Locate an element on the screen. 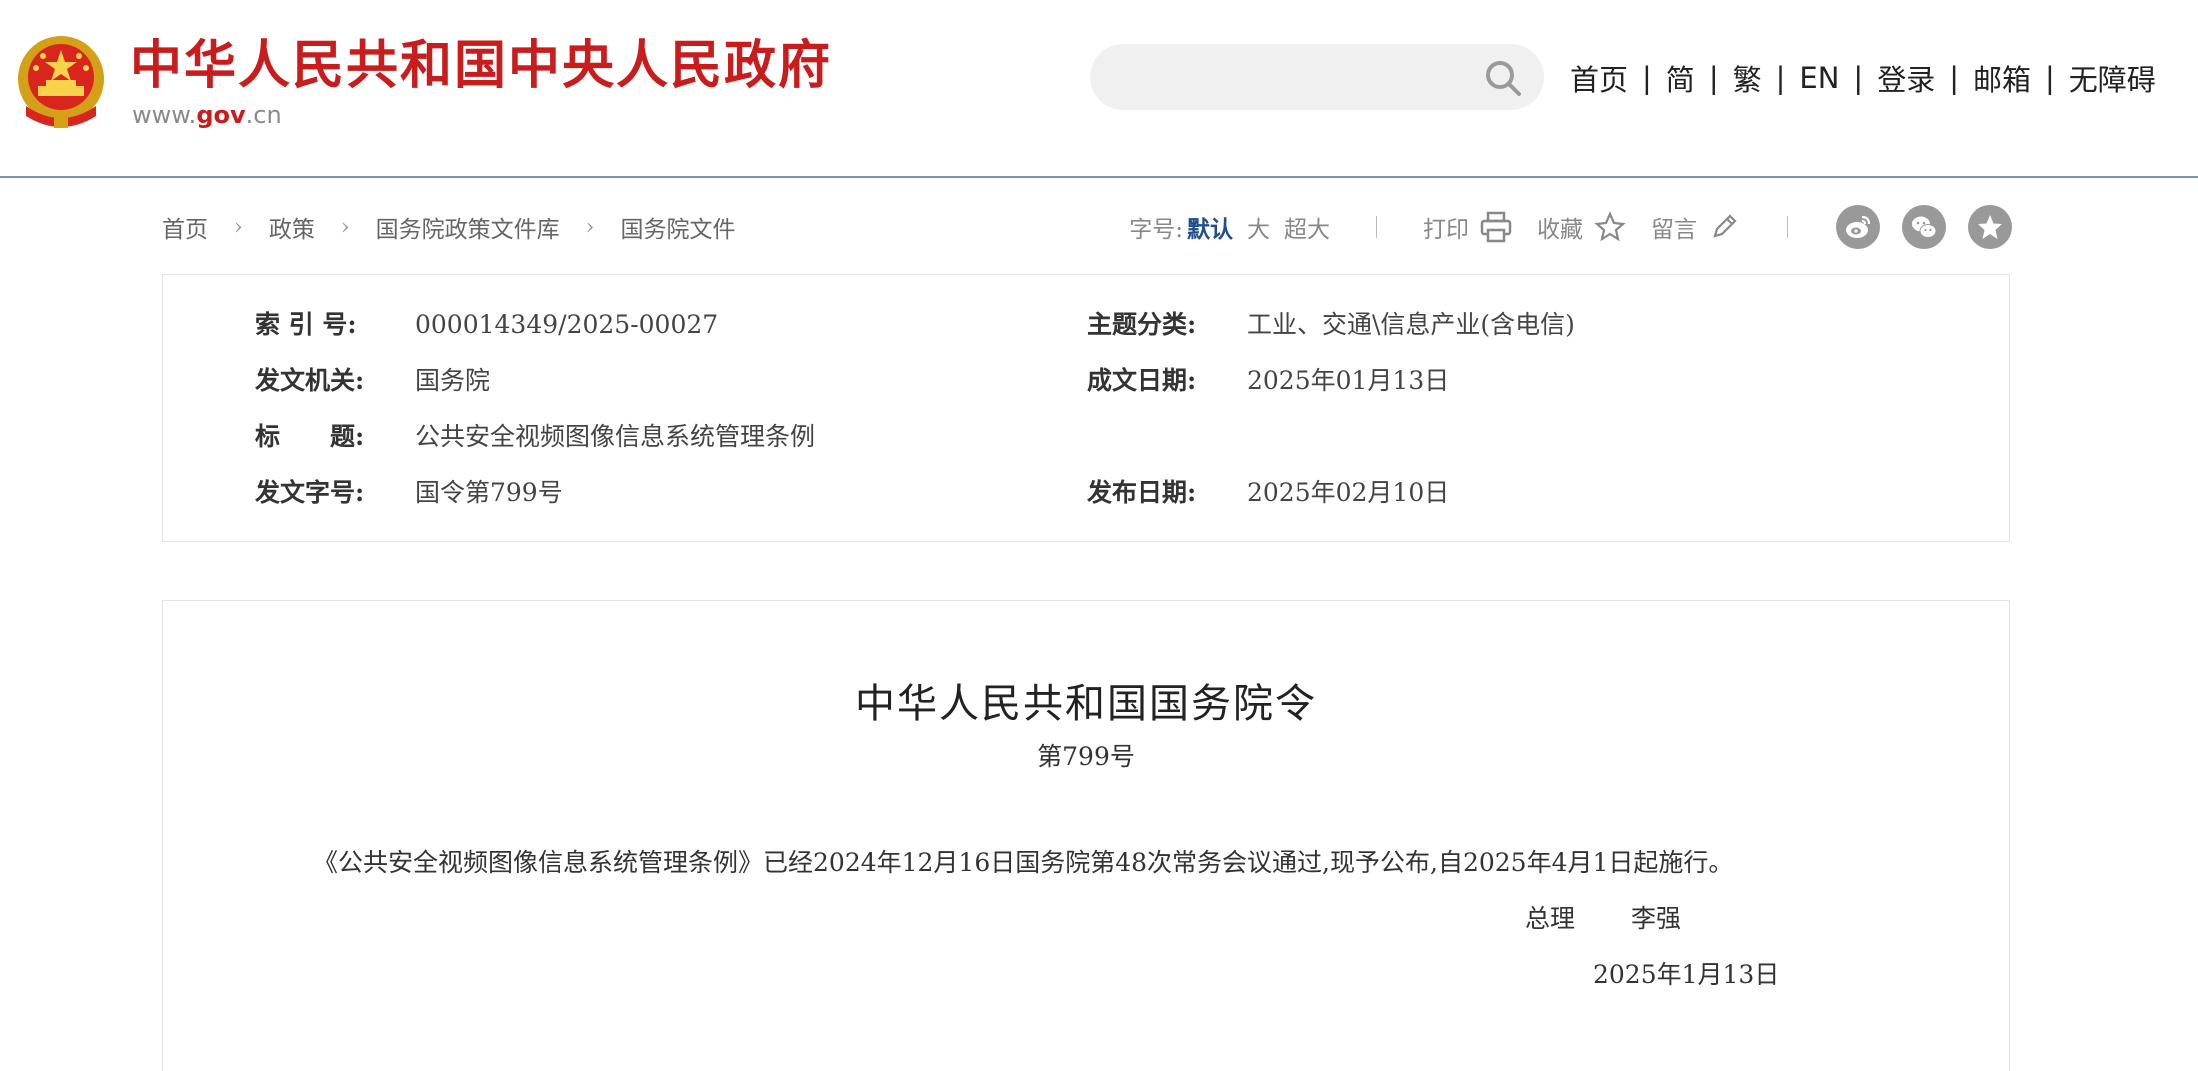 This screenshot has height=1071, width=2198. written-date-value: 2025年01月13日 is located at coordinates (1348, 380).